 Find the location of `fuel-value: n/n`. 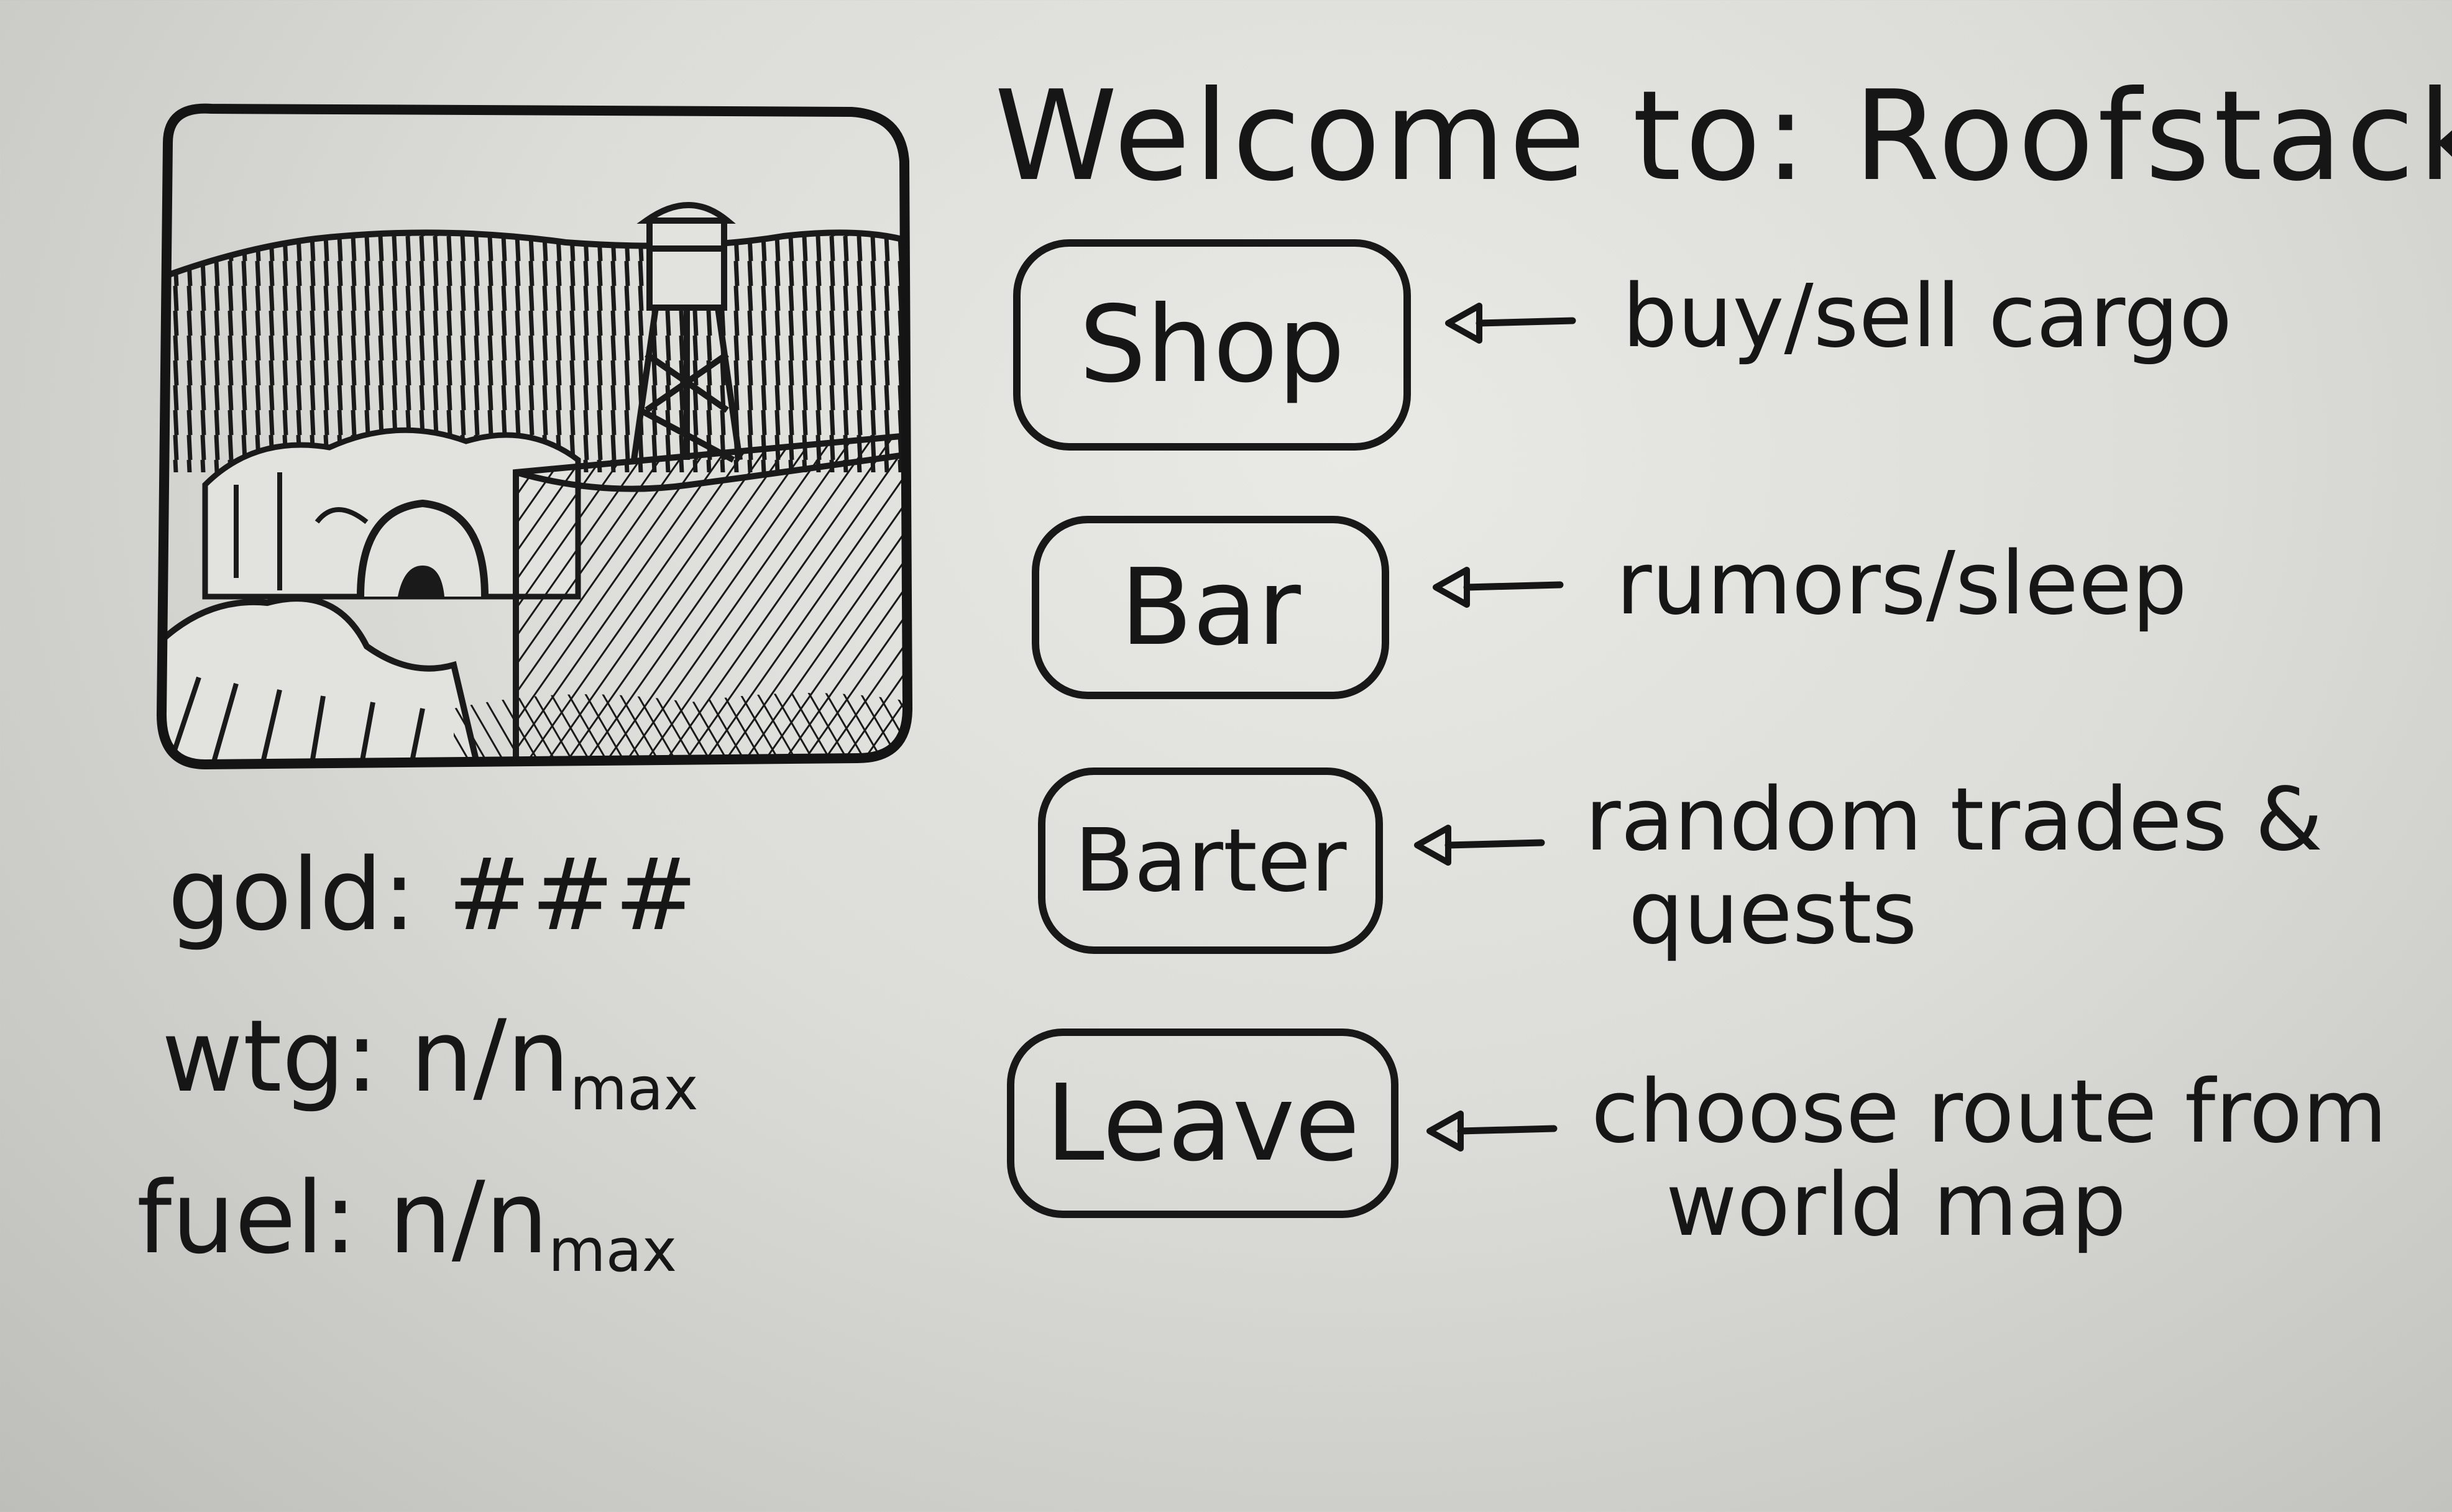

fuel-value: n/n is located at coordinates (468, 1218).